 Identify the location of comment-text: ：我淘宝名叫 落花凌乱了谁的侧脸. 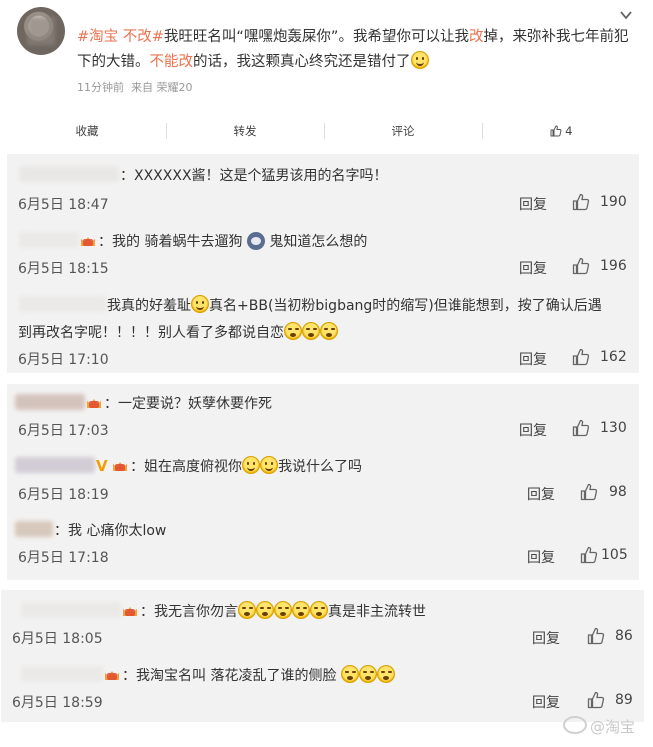
(249, 675).